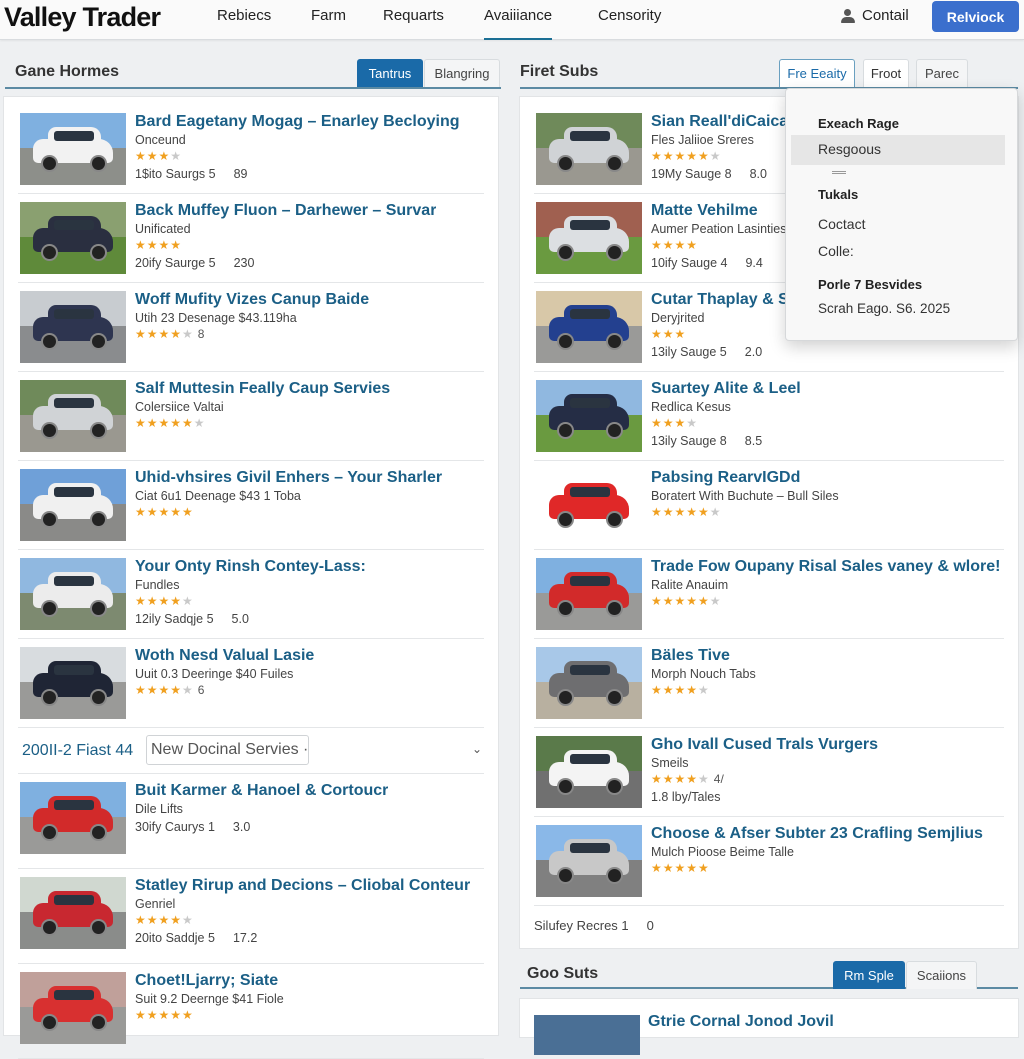 The image size is (1024, 1059). I want to click on listing-title: Uhid-vhsires Givil Enhers – Your Sharler, so click(288, 478).